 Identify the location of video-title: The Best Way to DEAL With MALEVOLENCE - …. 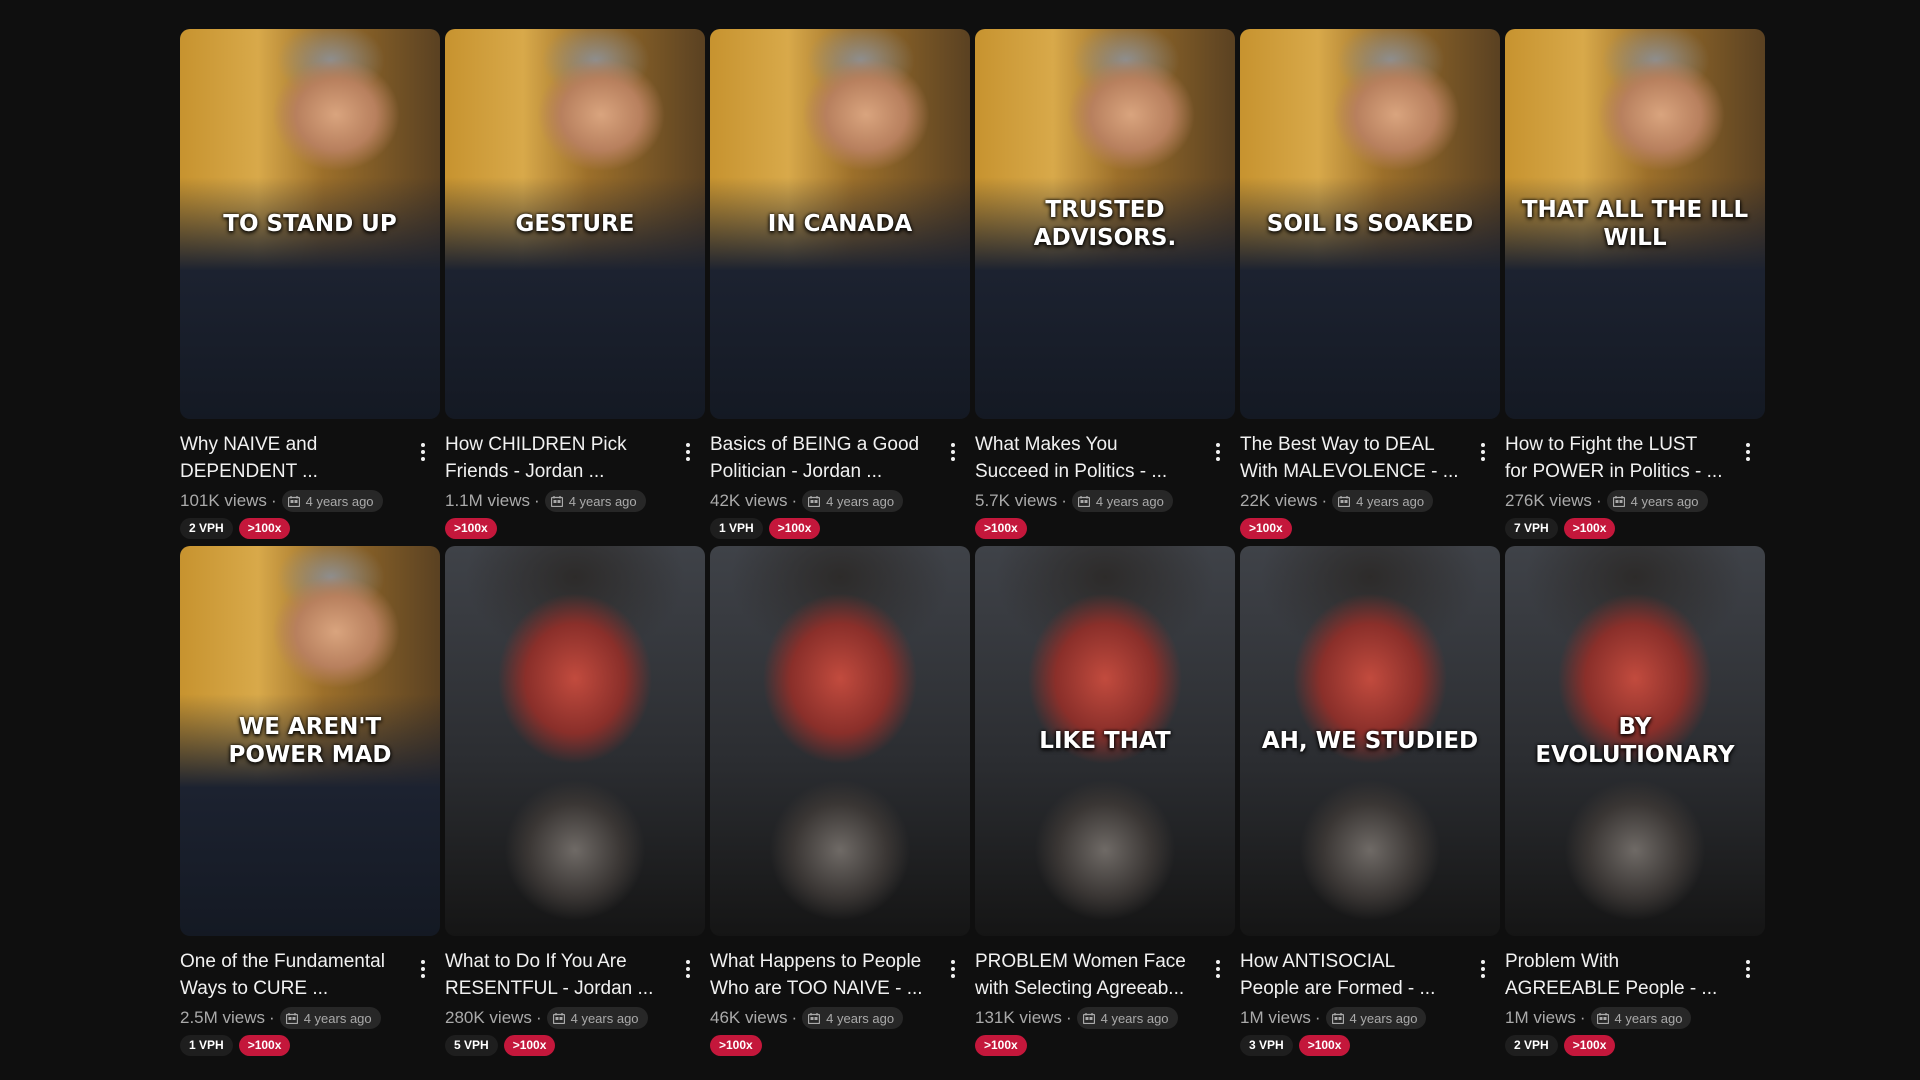
(1351, 458).